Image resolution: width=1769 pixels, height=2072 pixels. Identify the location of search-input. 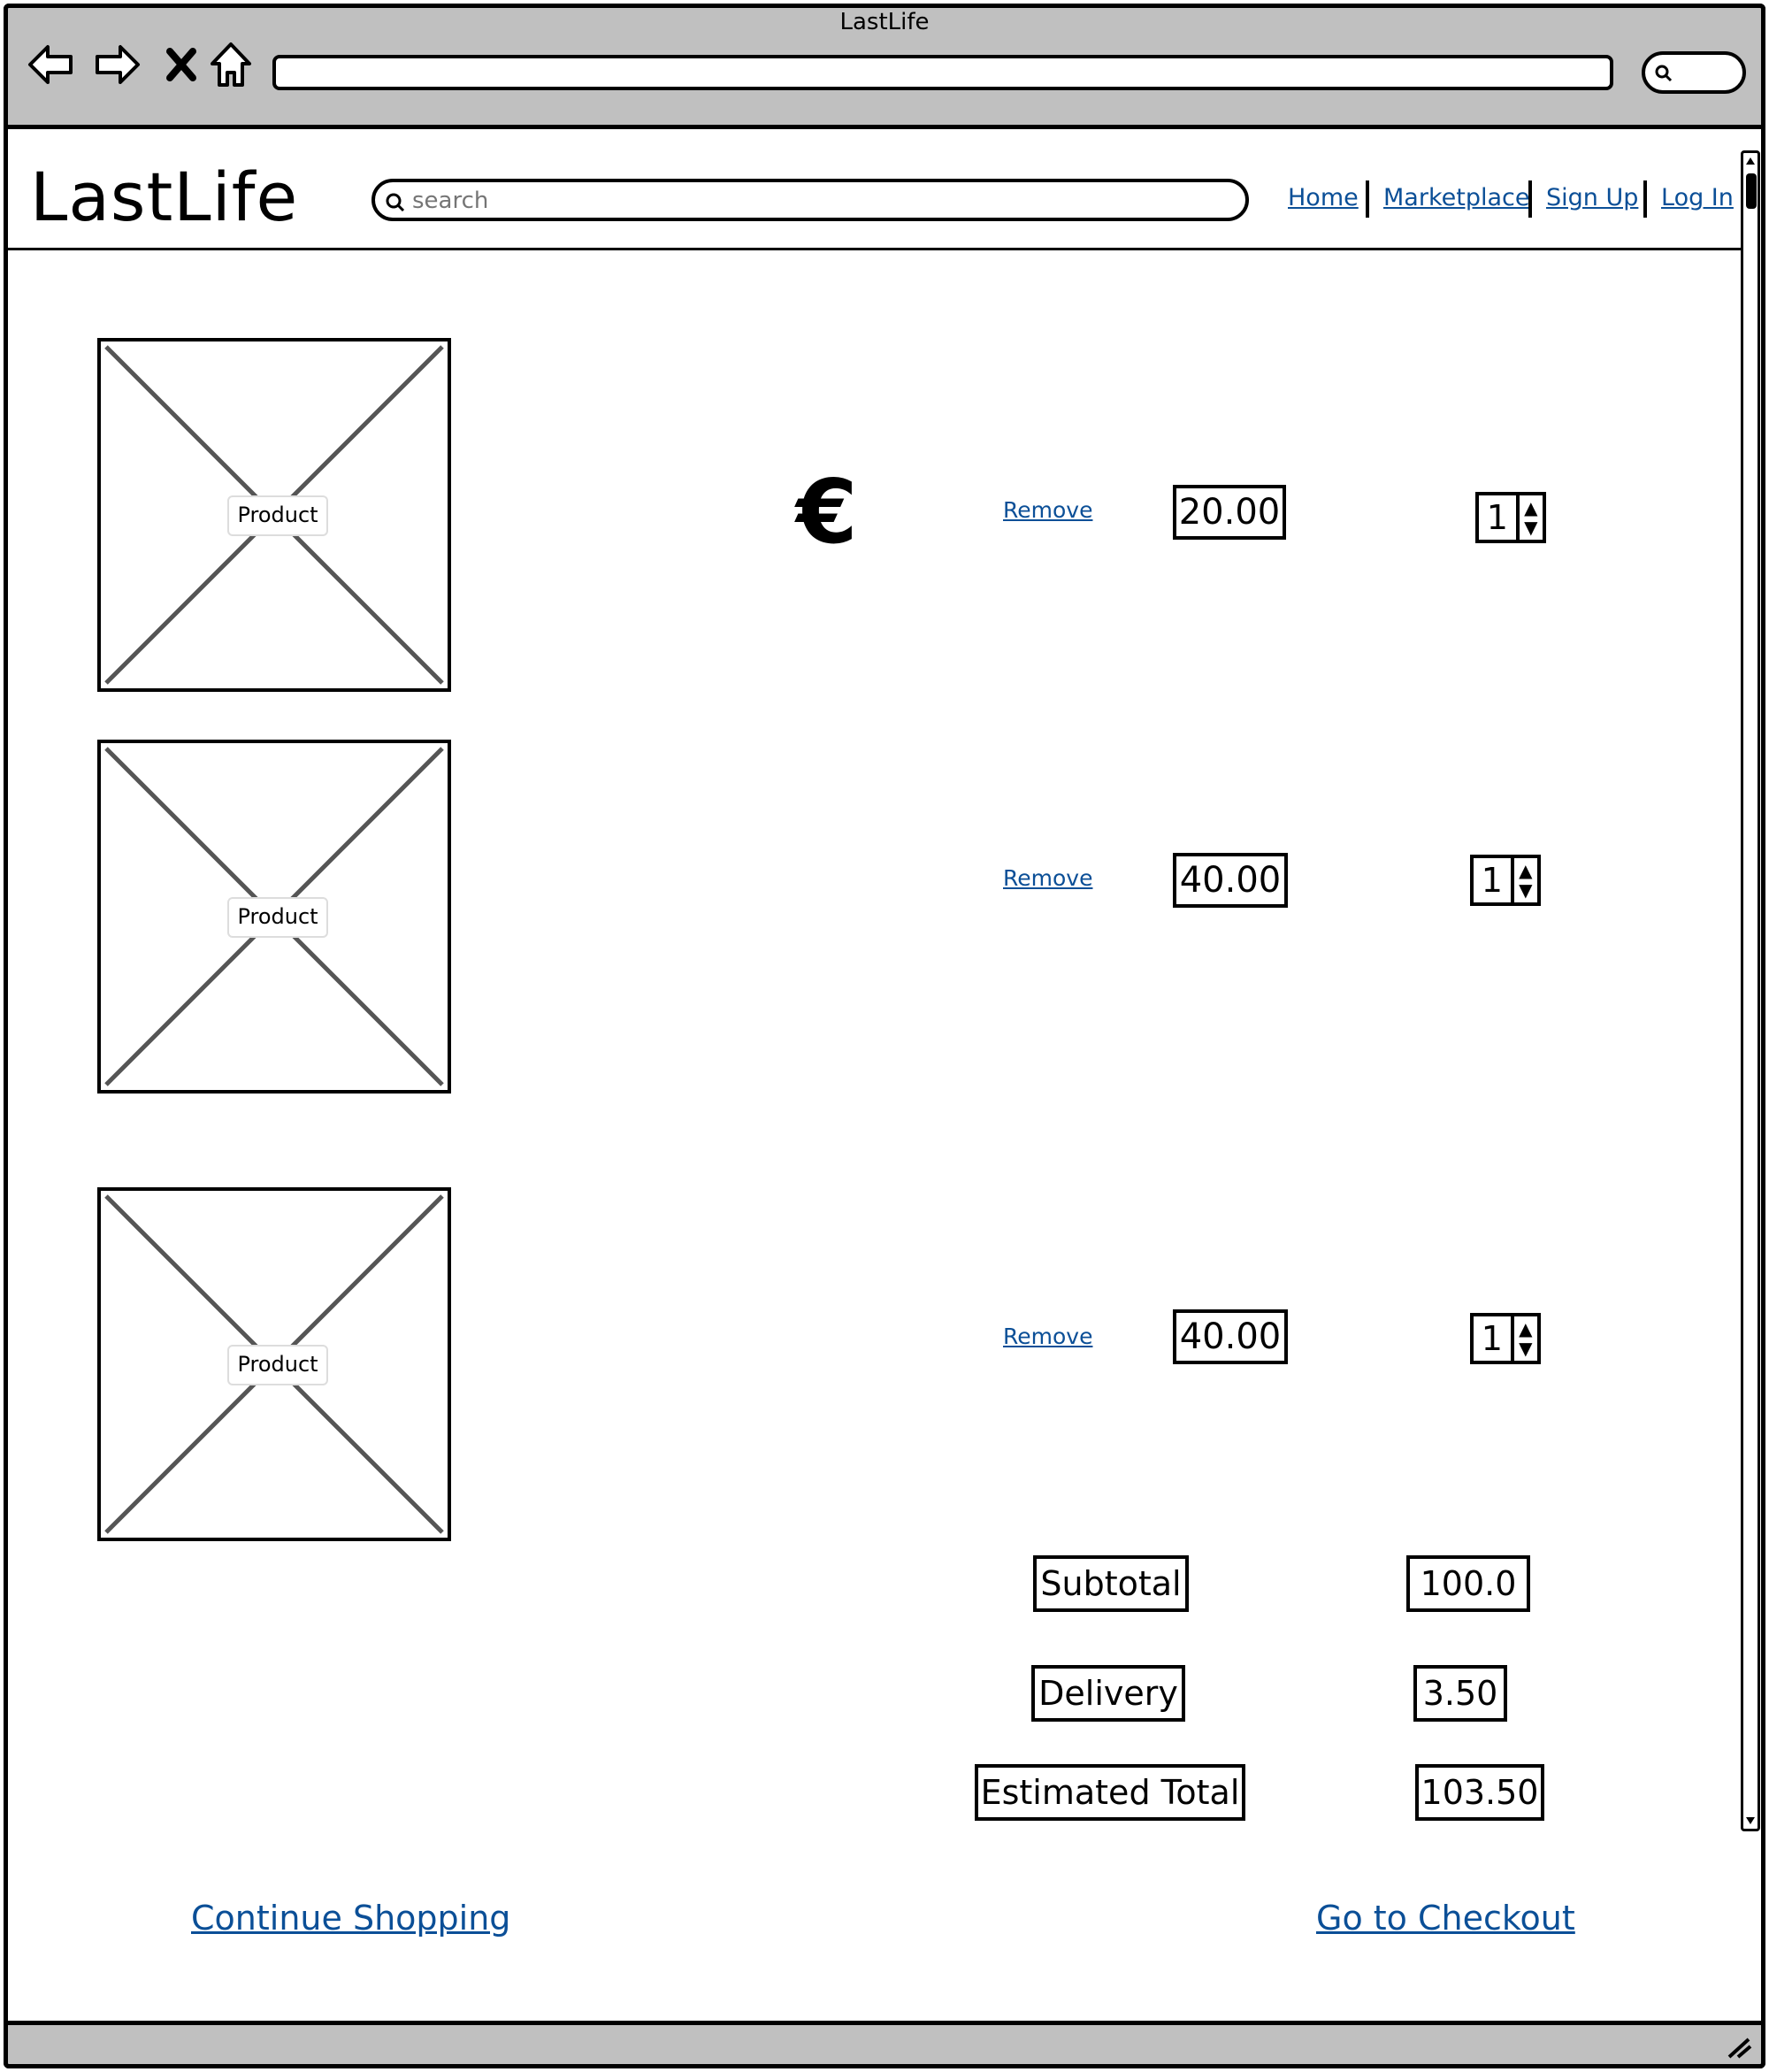
(810, 201).